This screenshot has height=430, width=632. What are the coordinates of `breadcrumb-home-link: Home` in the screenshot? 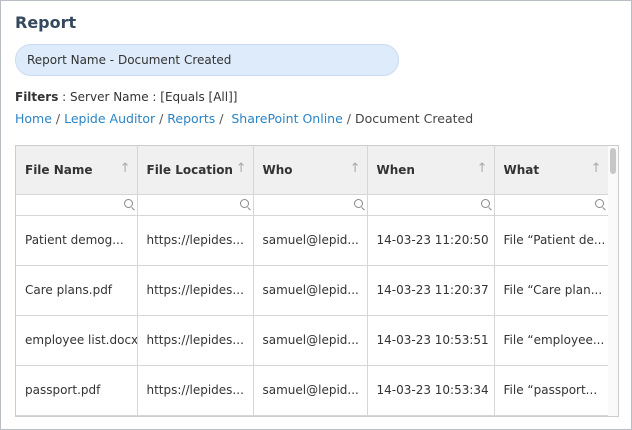 It's located at (33, 118).